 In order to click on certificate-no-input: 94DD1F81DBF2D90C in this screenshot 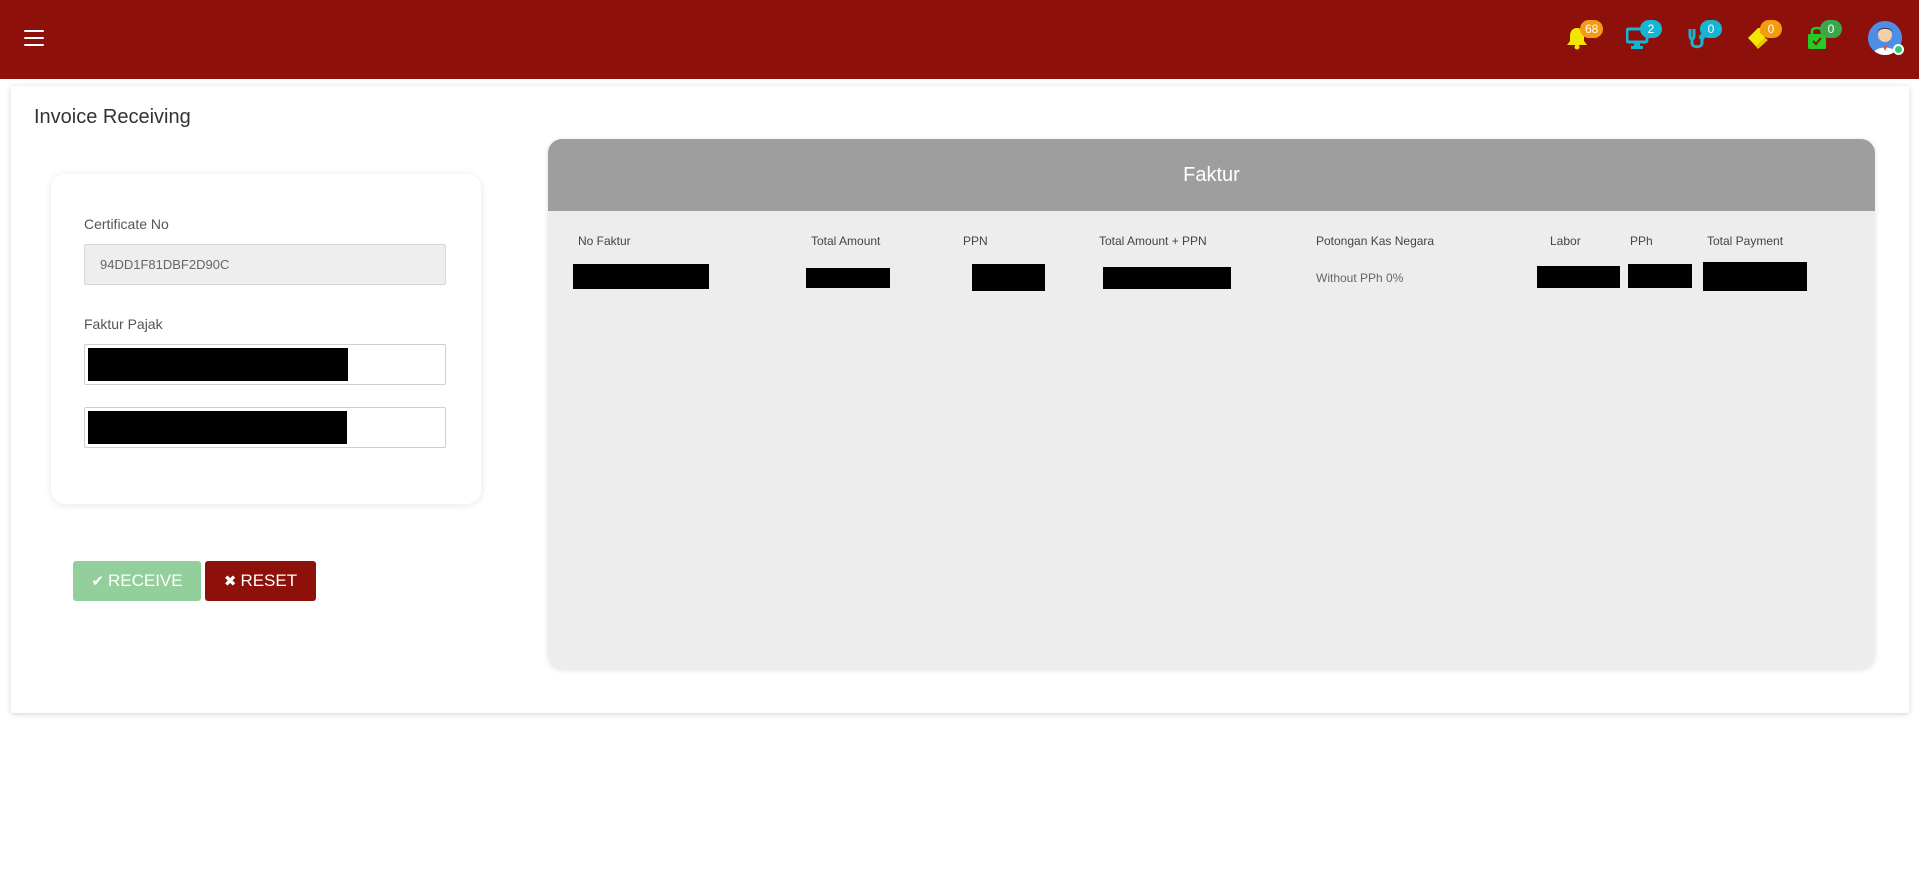, I will do `click(265, 264)`.